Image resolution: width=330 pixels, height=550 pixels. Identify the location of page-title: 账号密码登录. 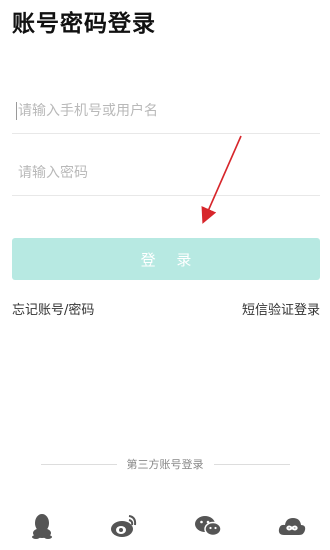
(84, 24).